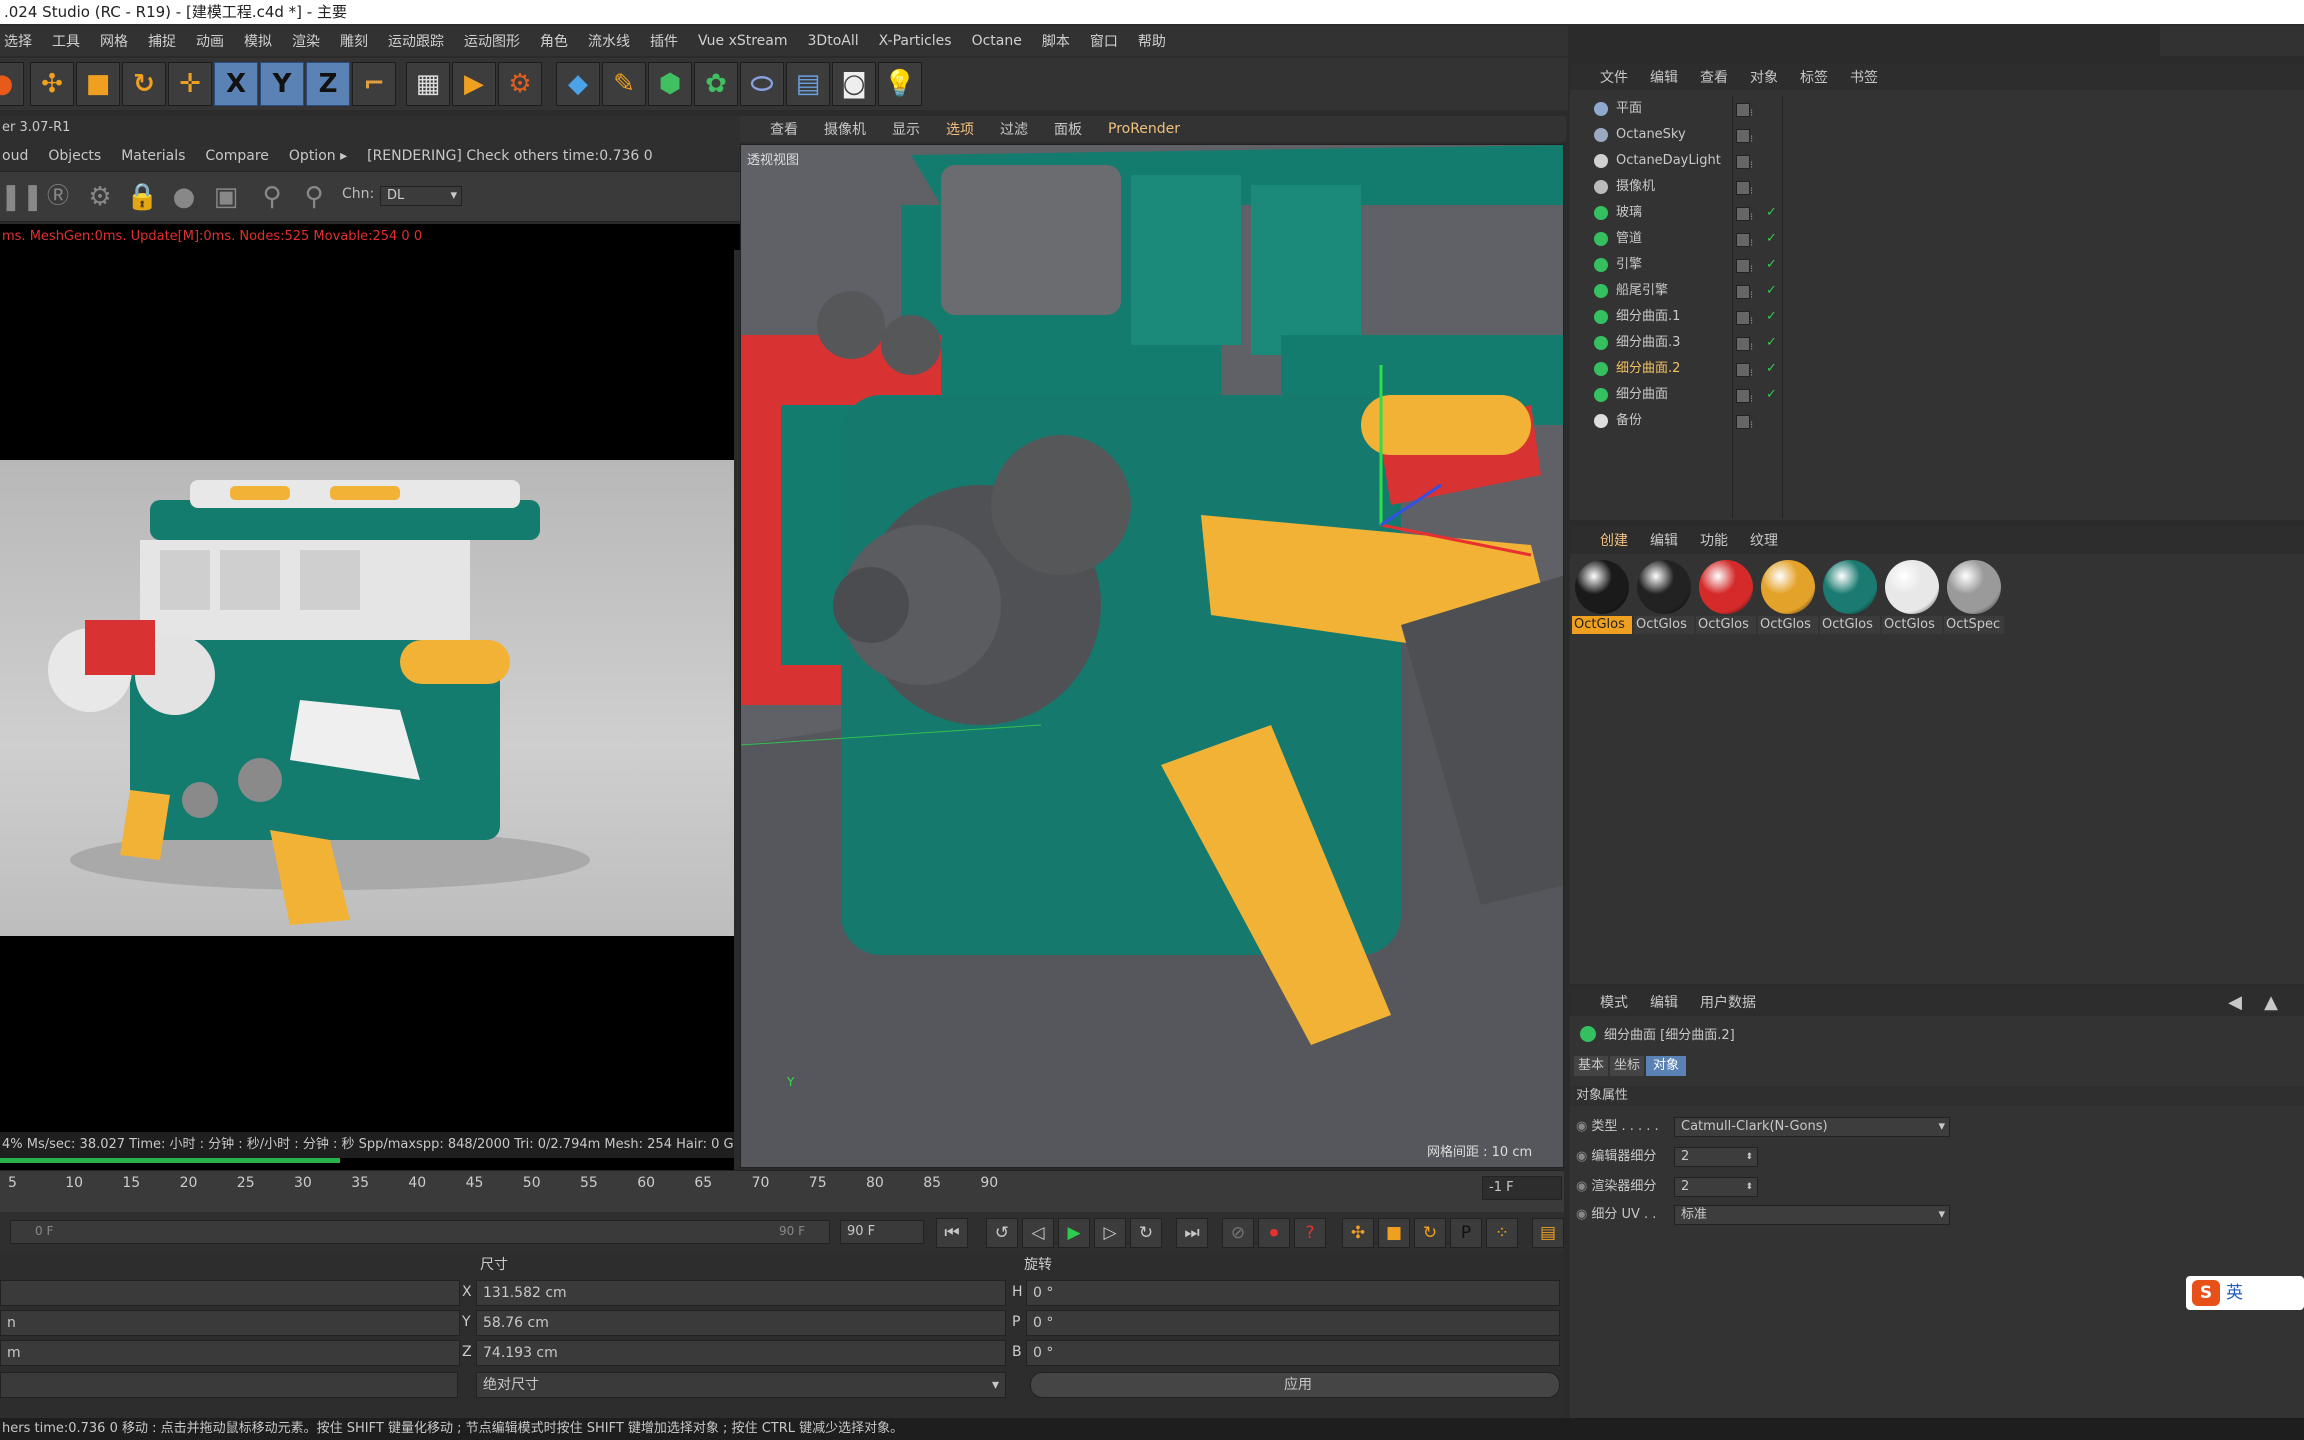  What do you see at coordinates (624, 84) in the screenshot?
I see `pen-spline-icon: ✎` at bounding box center [624, 84].